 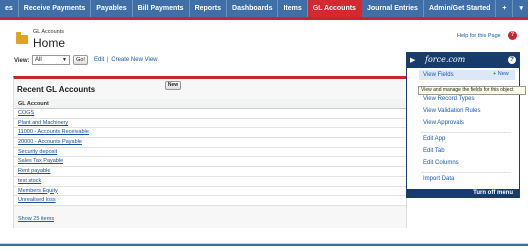 I want to click on chevron-down-icon: ▼, so click(x=64, y=60).